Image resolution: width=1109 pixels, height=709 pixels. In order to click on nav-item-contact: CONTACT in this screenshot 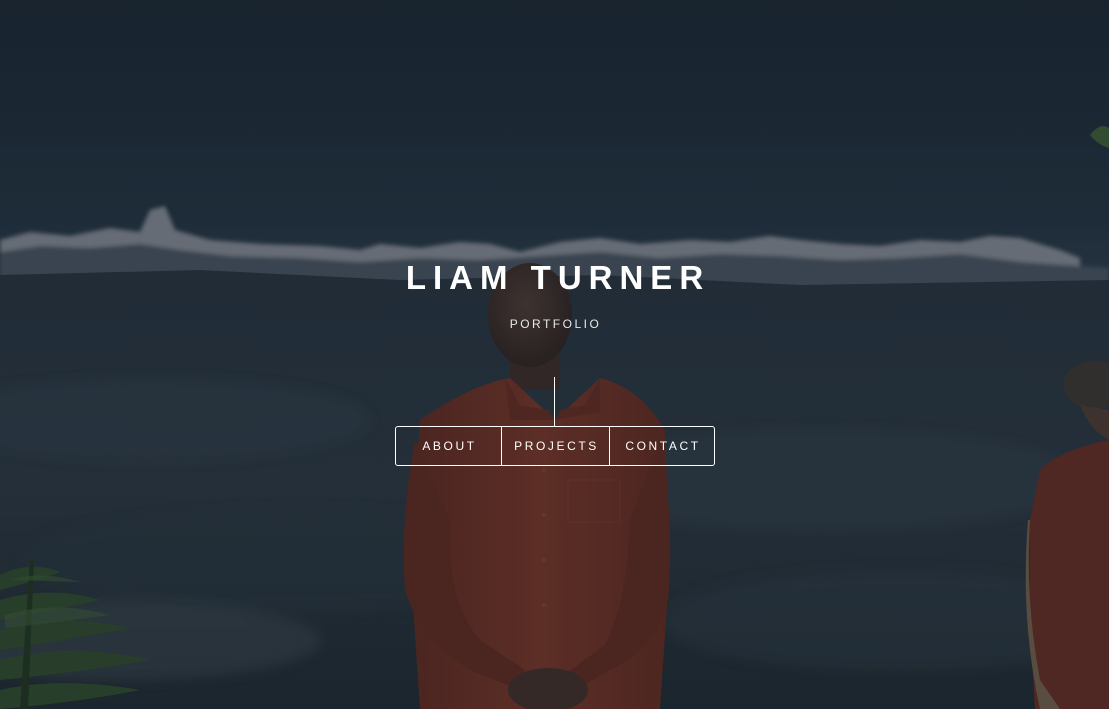, I will do `click(661, 446)`.